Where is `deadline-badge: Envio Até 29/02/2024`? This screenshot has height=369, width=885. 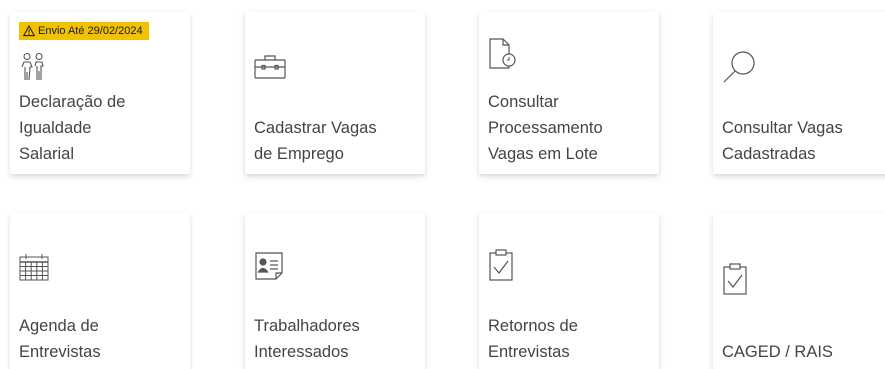 deadline-badge: Envio Até 29/02/2024 is located at coordinates (84, 31).